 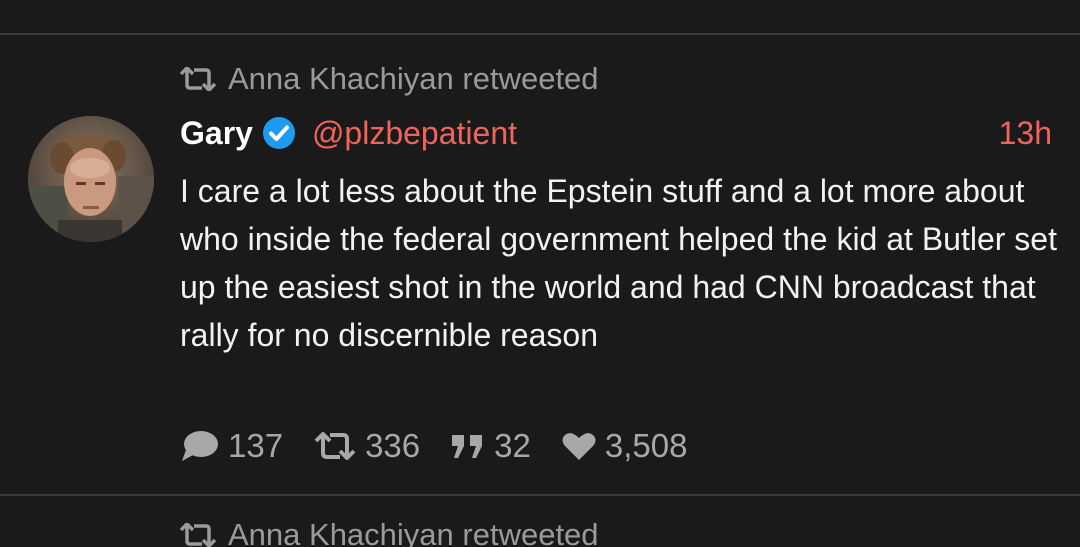 I want to click on avatar, so click(x=91, y=179).